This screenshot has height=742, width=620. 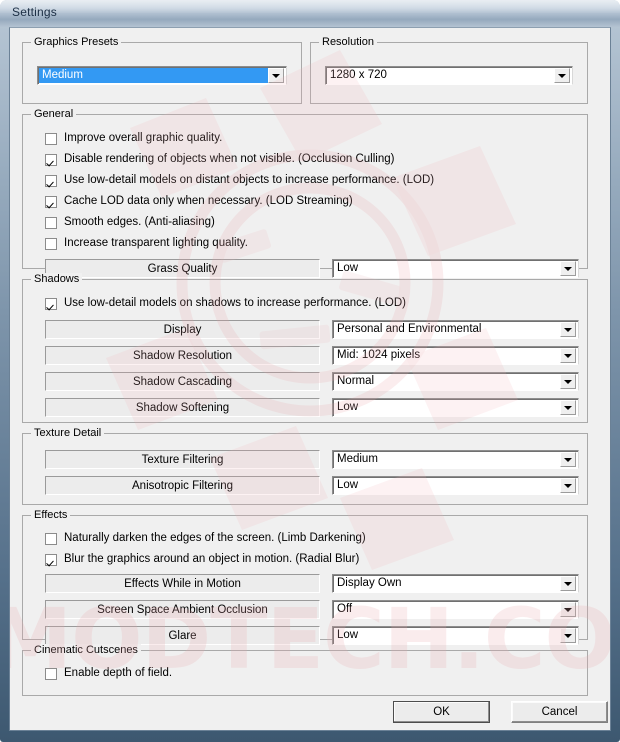 What do you see at coordinates (455, 635) in the screenshot?
I see `glare-combo: Low` at bounding box center [455, 635].